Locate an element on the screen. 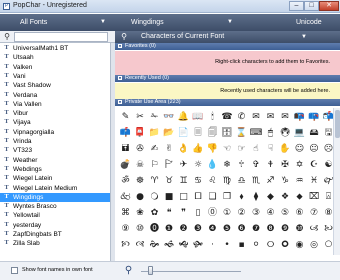 The width and height of the screenshot is (340, 280). font-list-item: T Weather is located at coordinates (55, 160).